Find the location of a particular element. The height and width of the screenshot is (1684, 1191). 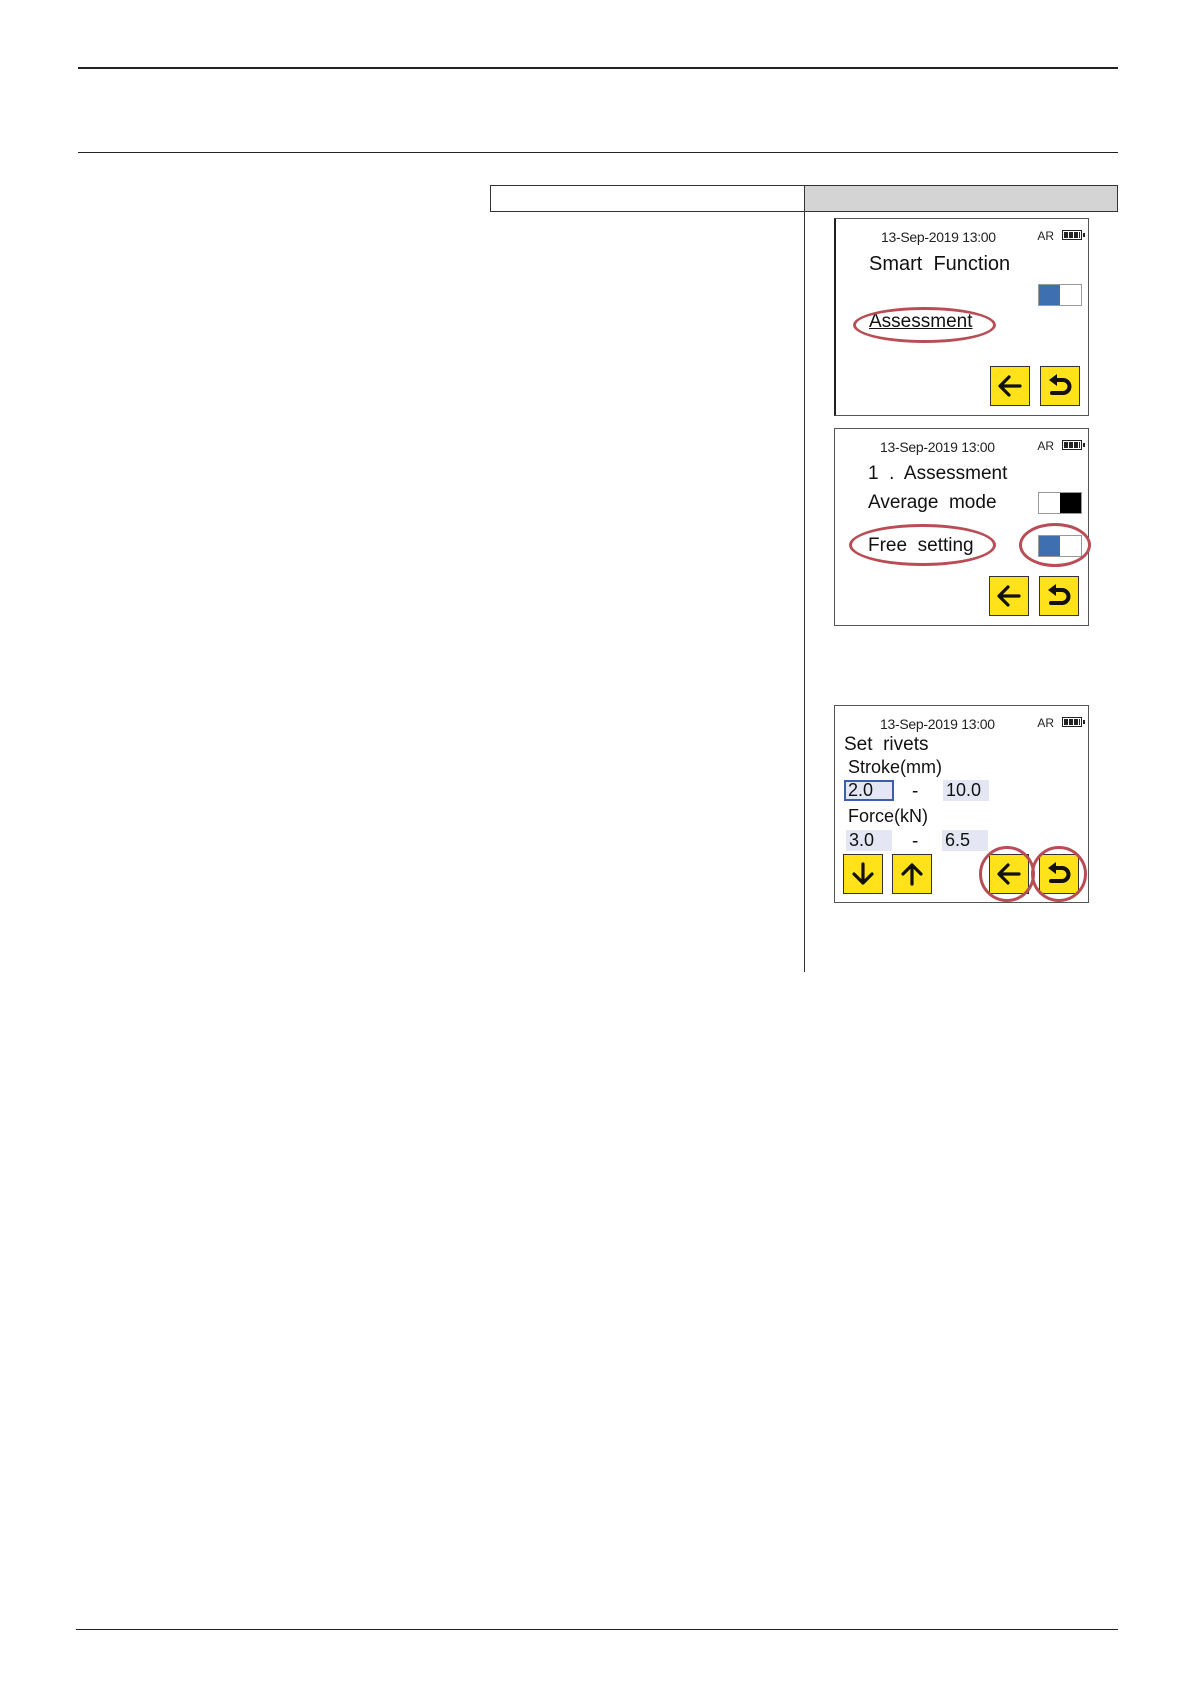

screen-title: Set rivets is located at coordinates (886, 744).